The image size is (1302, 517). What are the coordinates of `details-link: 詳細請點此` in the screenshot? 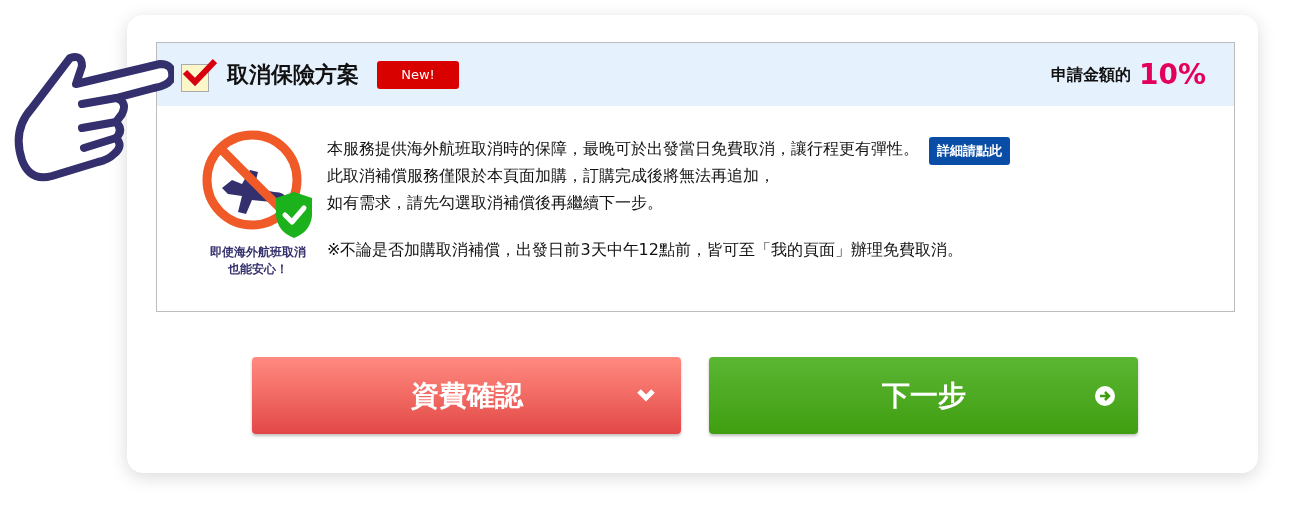 It's located at (969, 151).